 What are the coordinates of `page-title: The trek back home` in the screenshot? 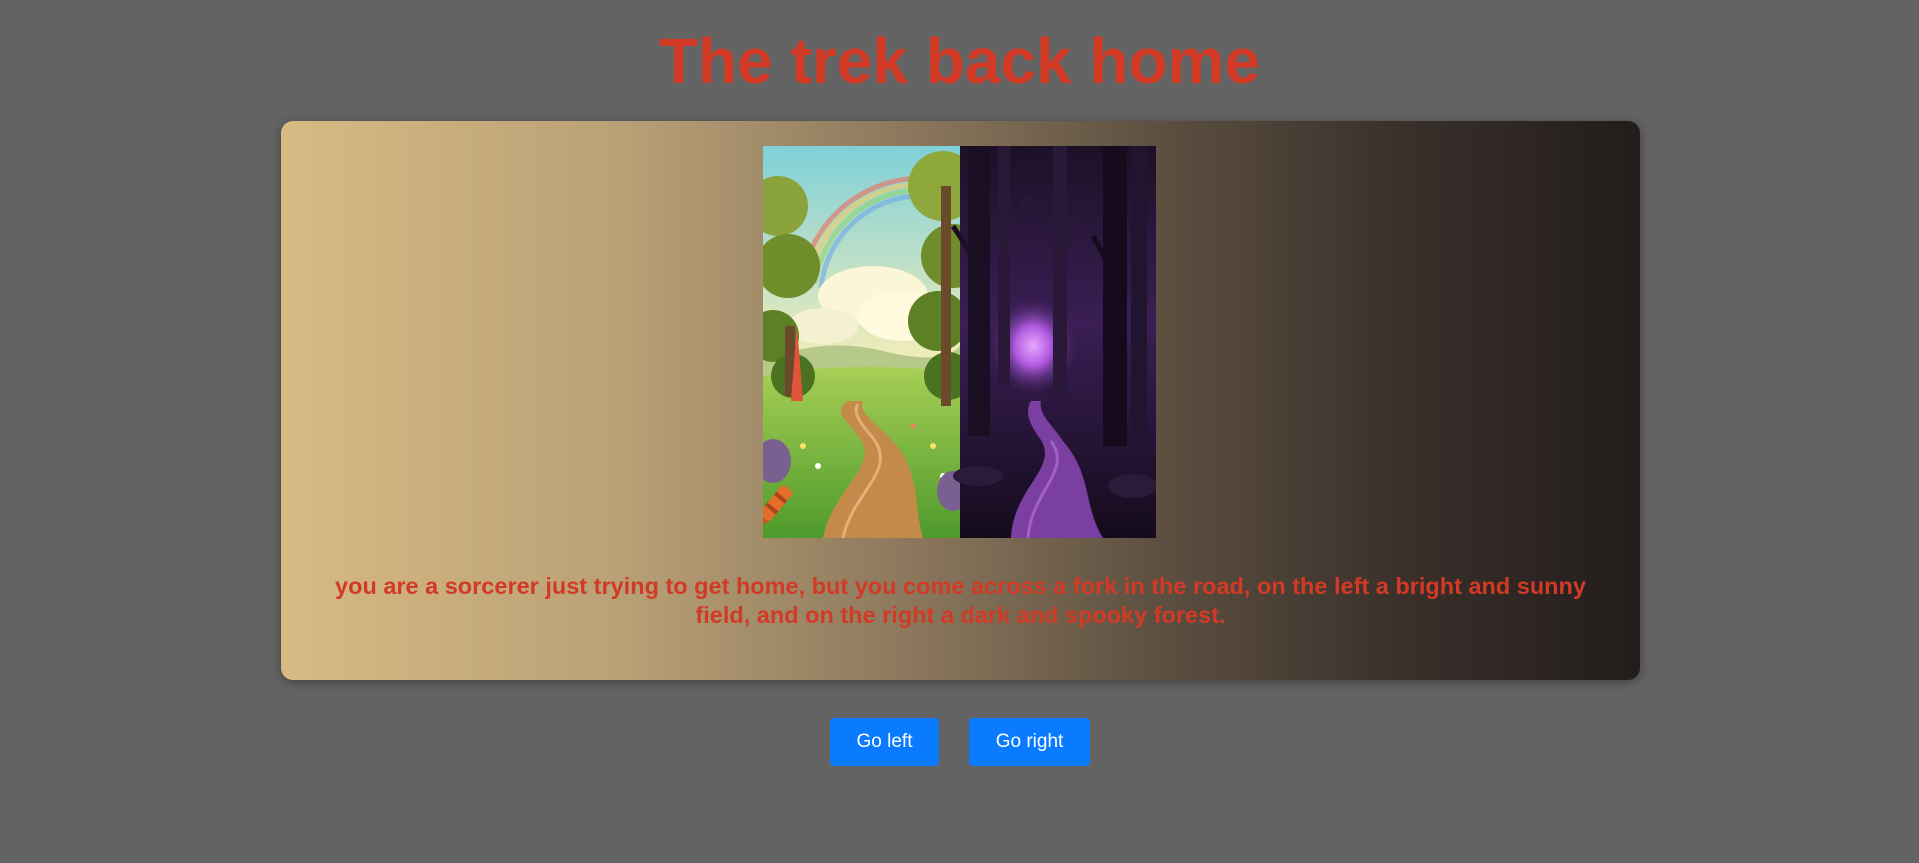 It's located at (959, 61).